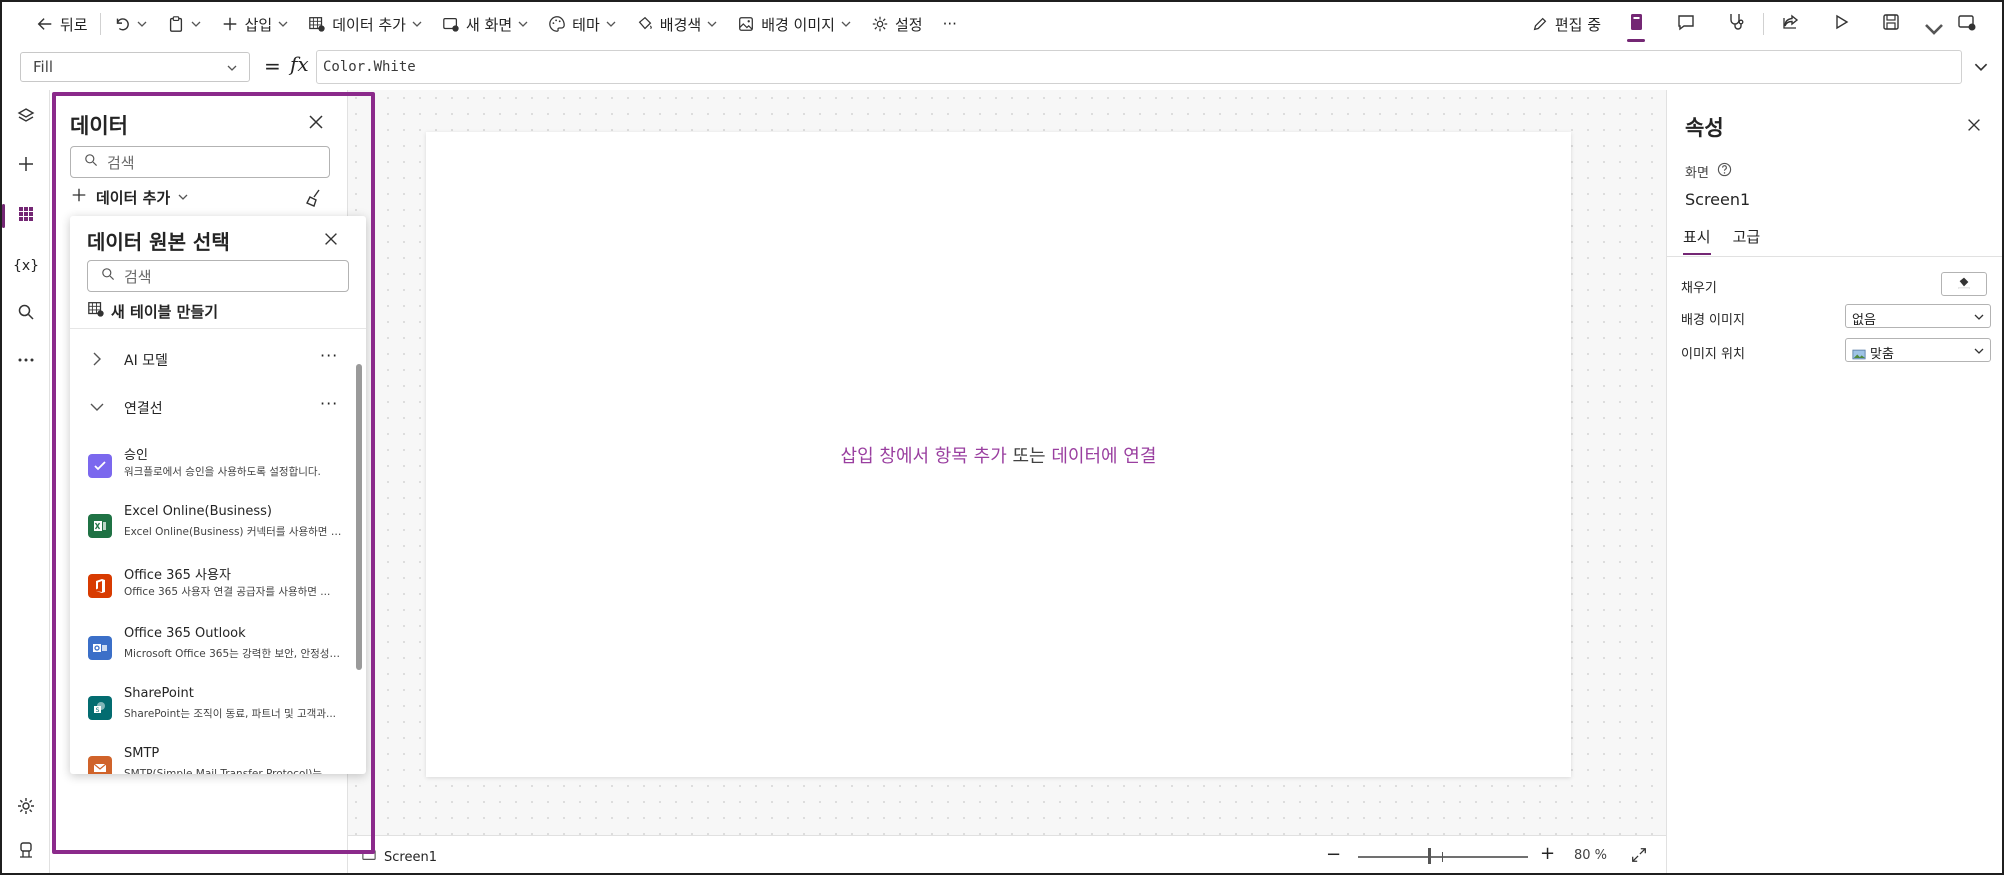 The height and width of the screenshot is (875, 2004). What do you see at coordinates (1697, 240) in the screenshot?
I see `tab-display: 표시` at bounding box center [1697, 240].